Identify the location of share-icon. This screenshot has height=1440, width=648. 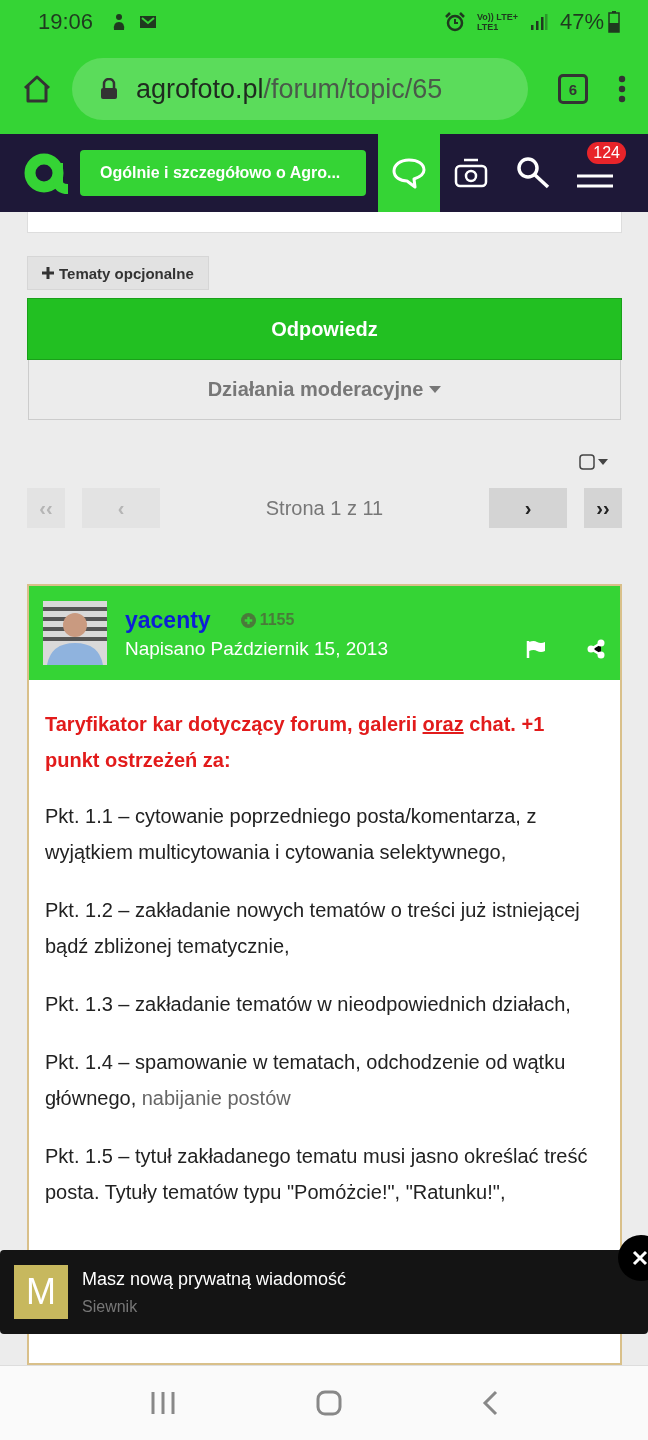
(596, 648).